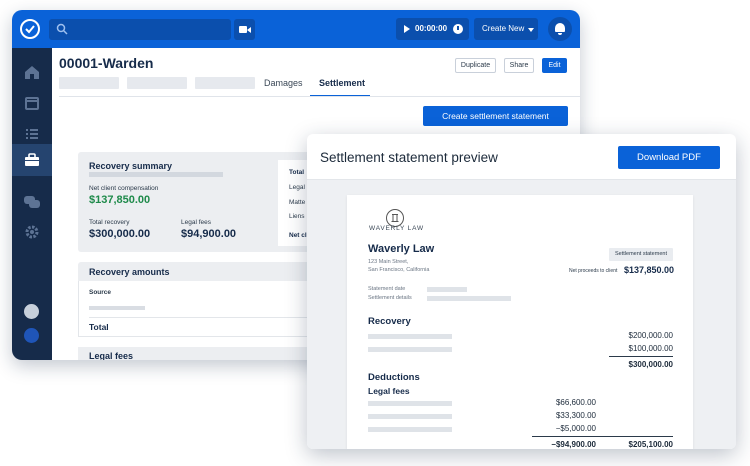  What do you see at coordinates (651, 444) in the screenshot?
I see `grand-total: $205,100.00` at bounding box center [651, 444].